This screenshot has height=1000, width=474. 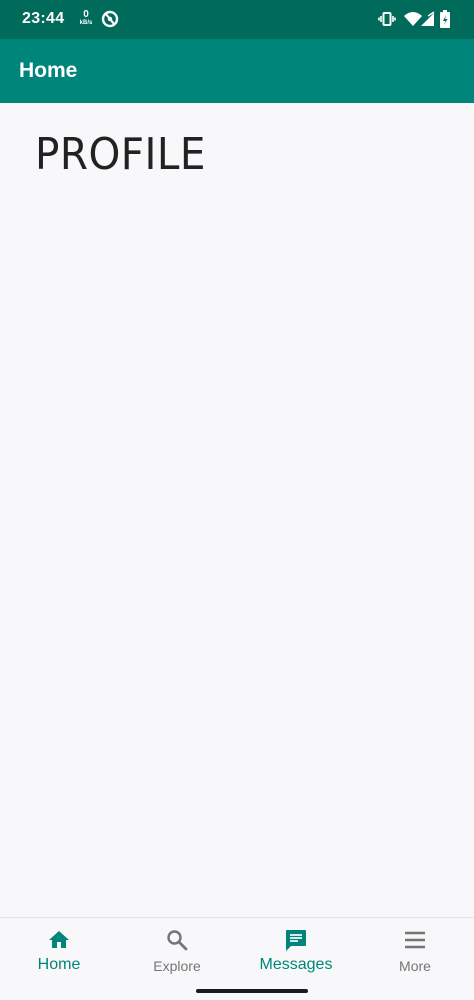 I want to click on message-icon, so click(x=296, y=940).